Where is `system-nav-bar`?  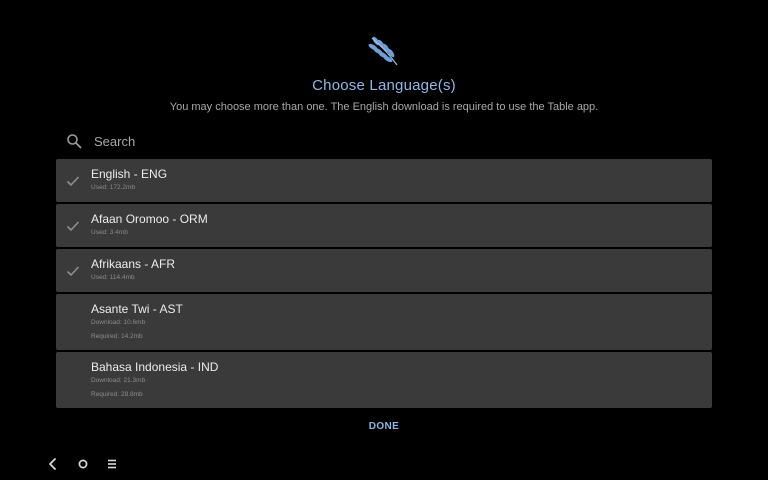 system-nav-bar is located at coordinates (384, 464).